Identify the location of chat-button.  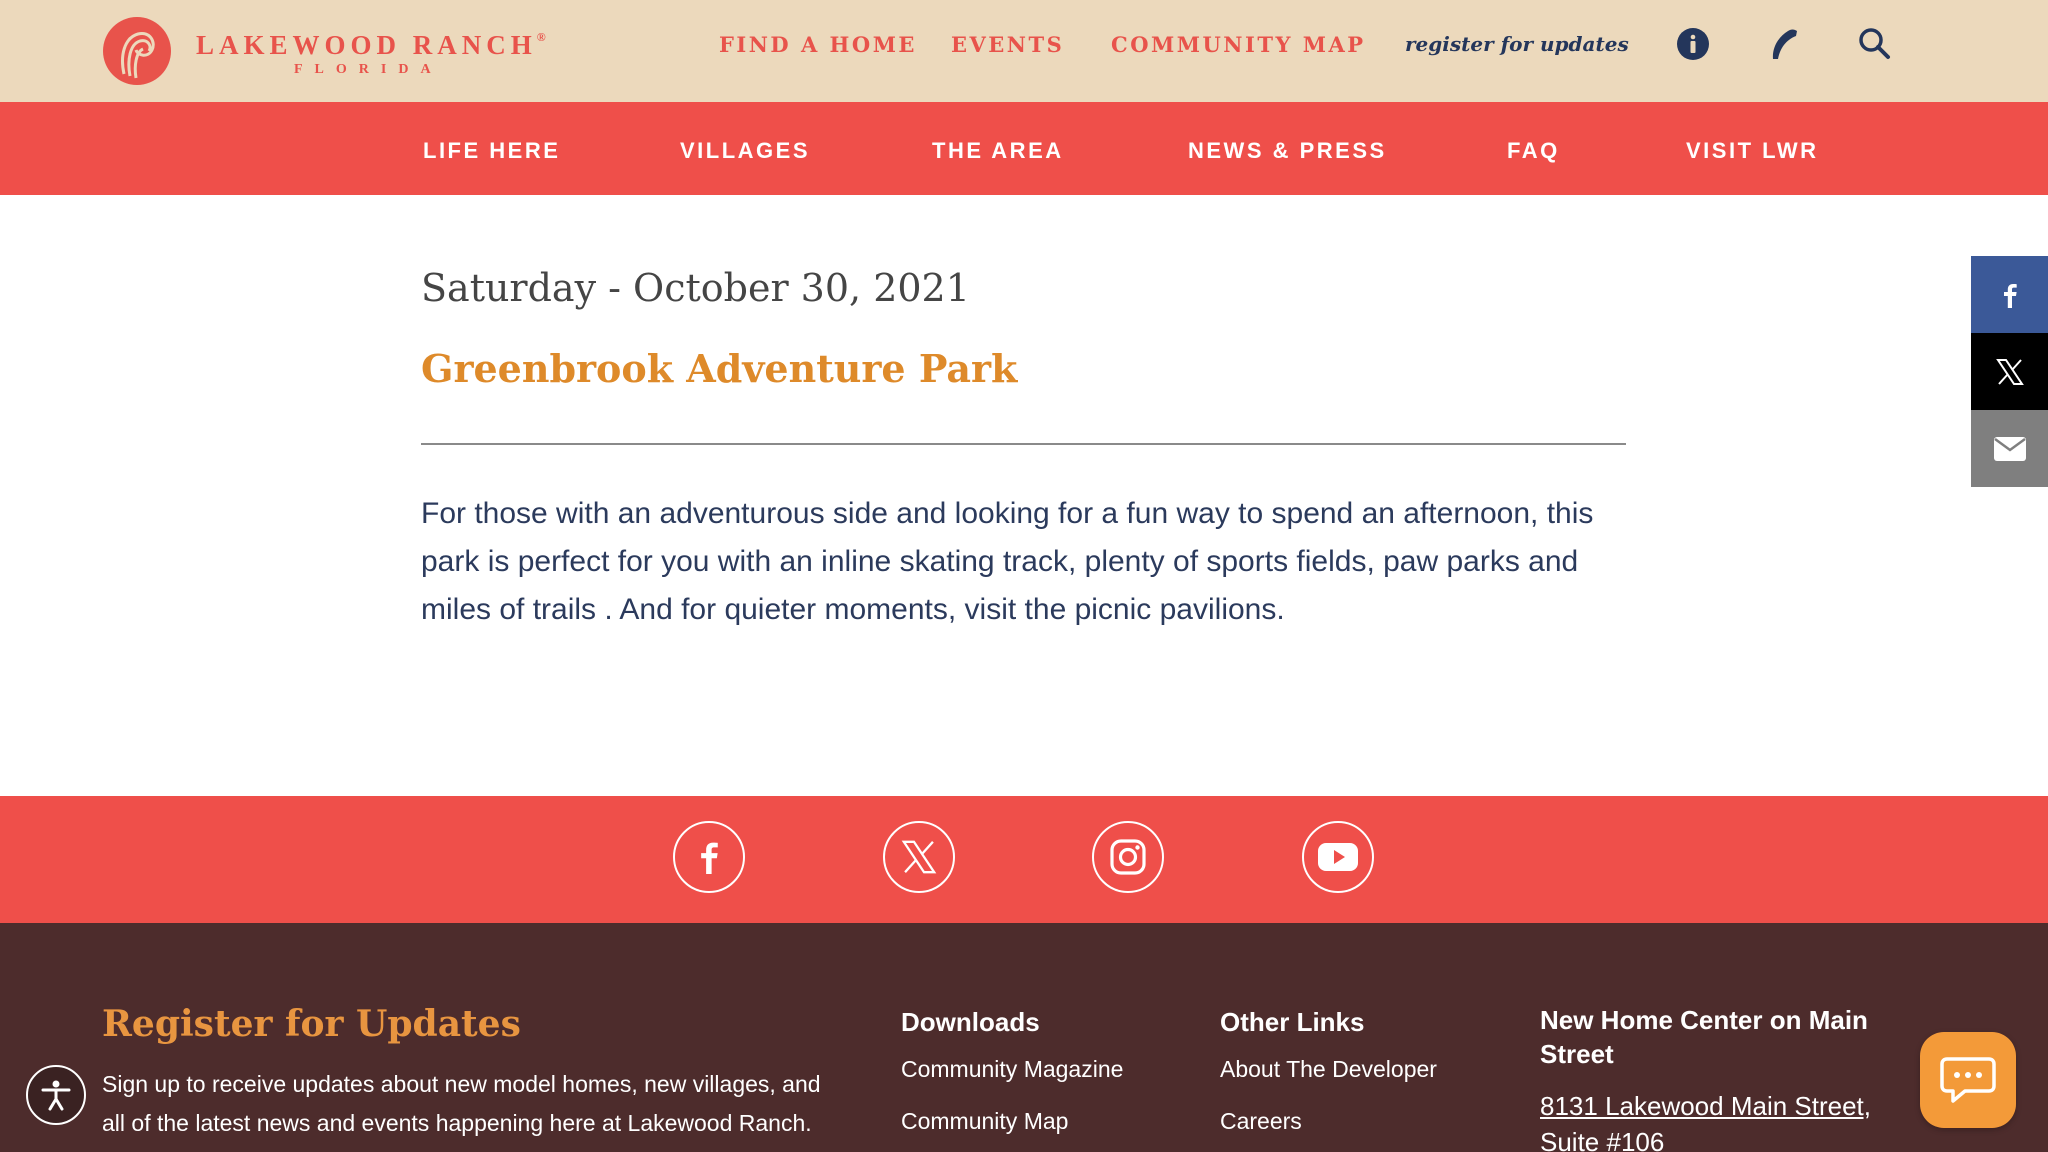
(1968, 1080).